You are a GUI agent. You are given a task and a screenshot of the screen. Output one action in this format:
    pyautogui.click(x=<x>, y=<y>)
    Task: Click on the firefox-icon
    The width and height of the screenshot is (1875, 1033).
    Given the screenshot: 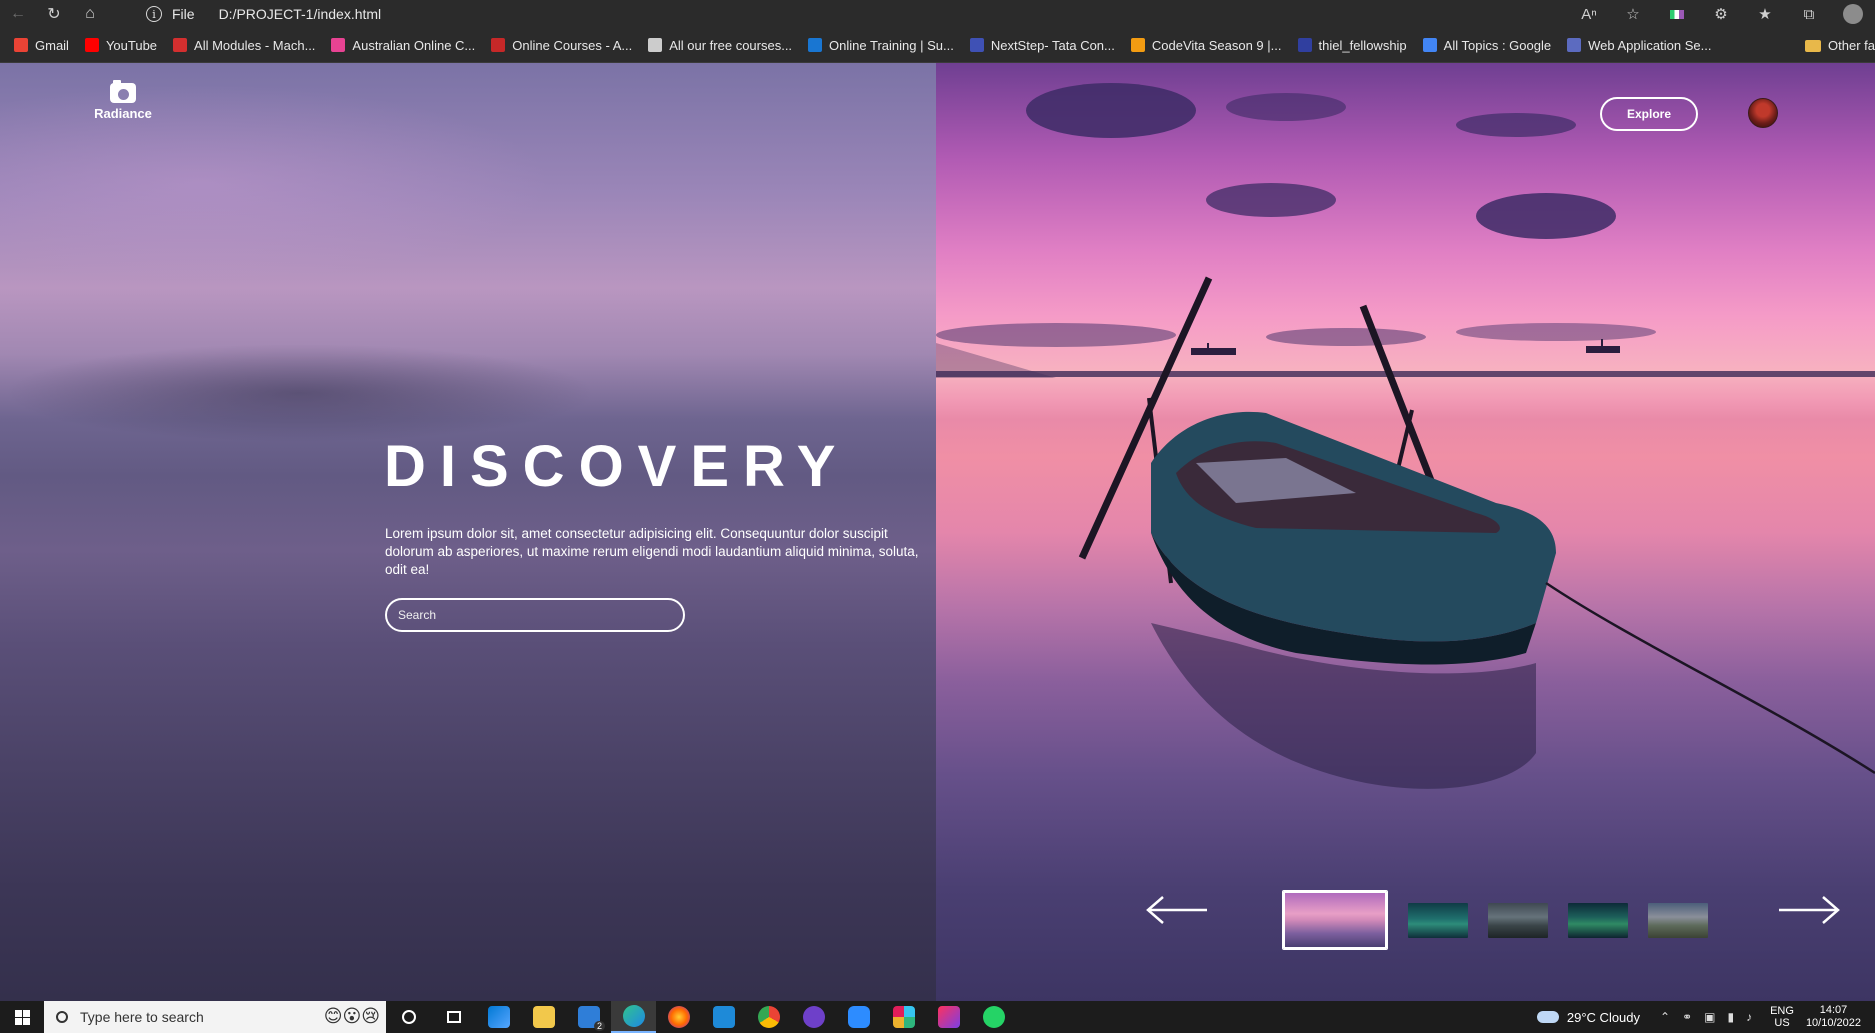 What is the action you would take?
    pyautogui.click(x=678, y=1017)
    